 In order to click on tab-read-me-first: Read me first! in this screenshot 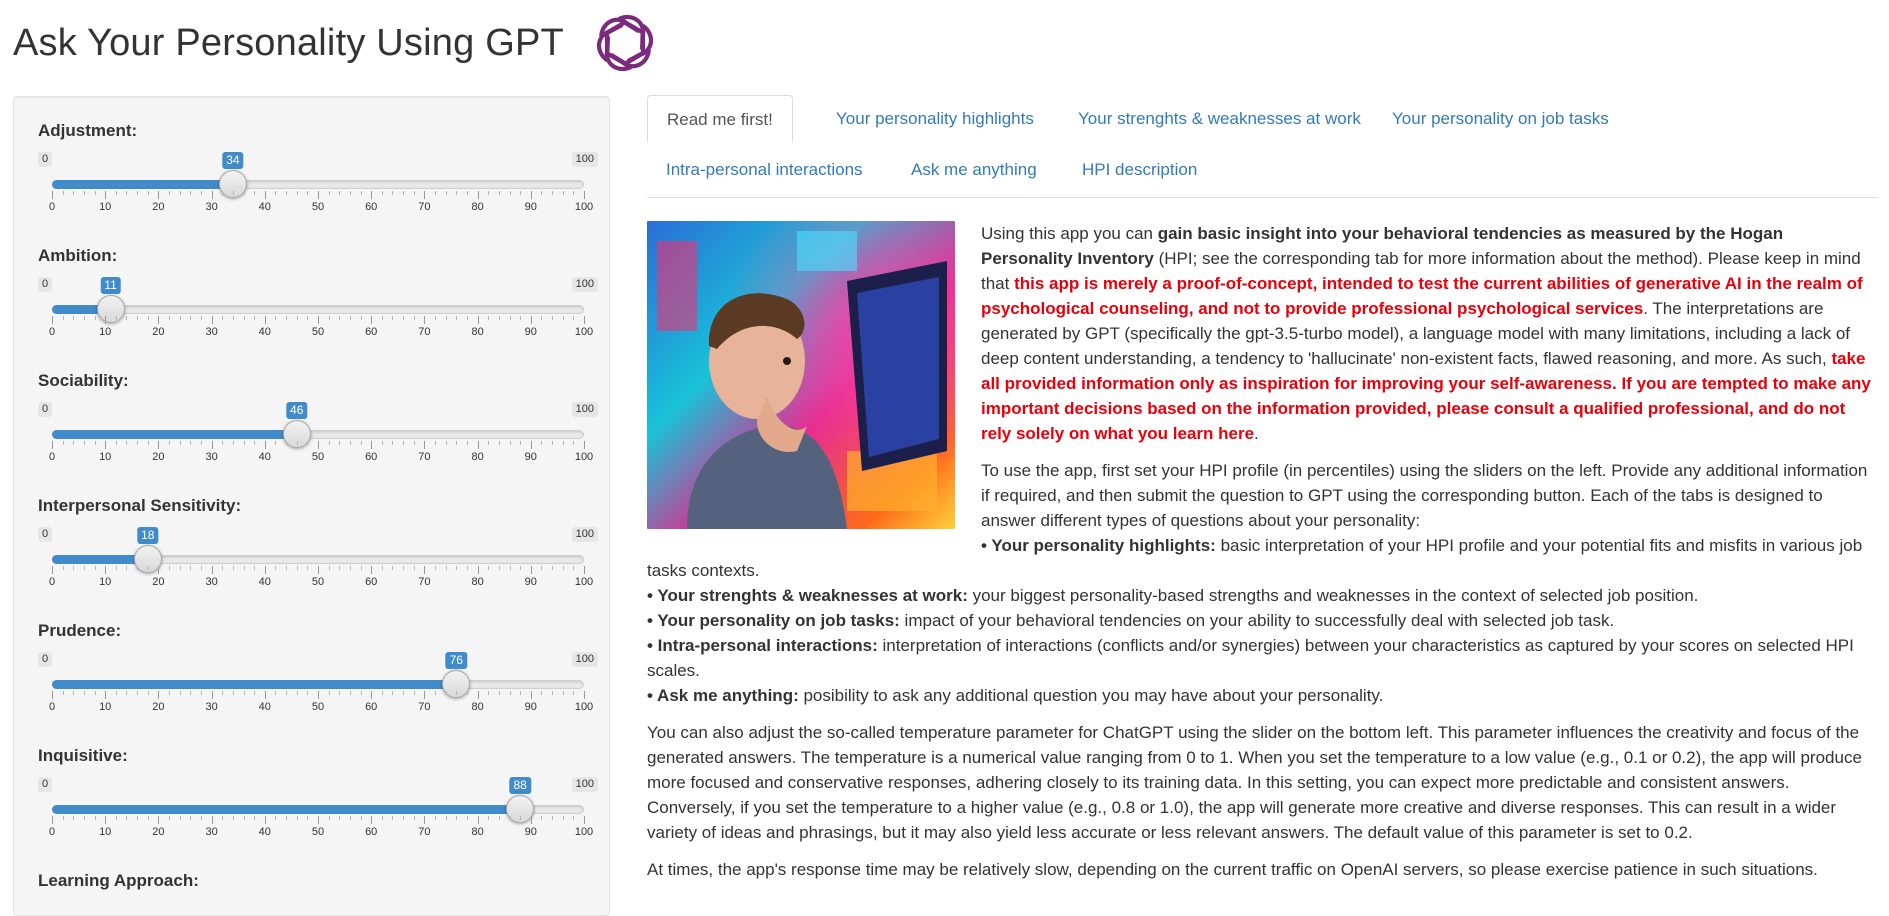, I will do `click(720, 119)`.